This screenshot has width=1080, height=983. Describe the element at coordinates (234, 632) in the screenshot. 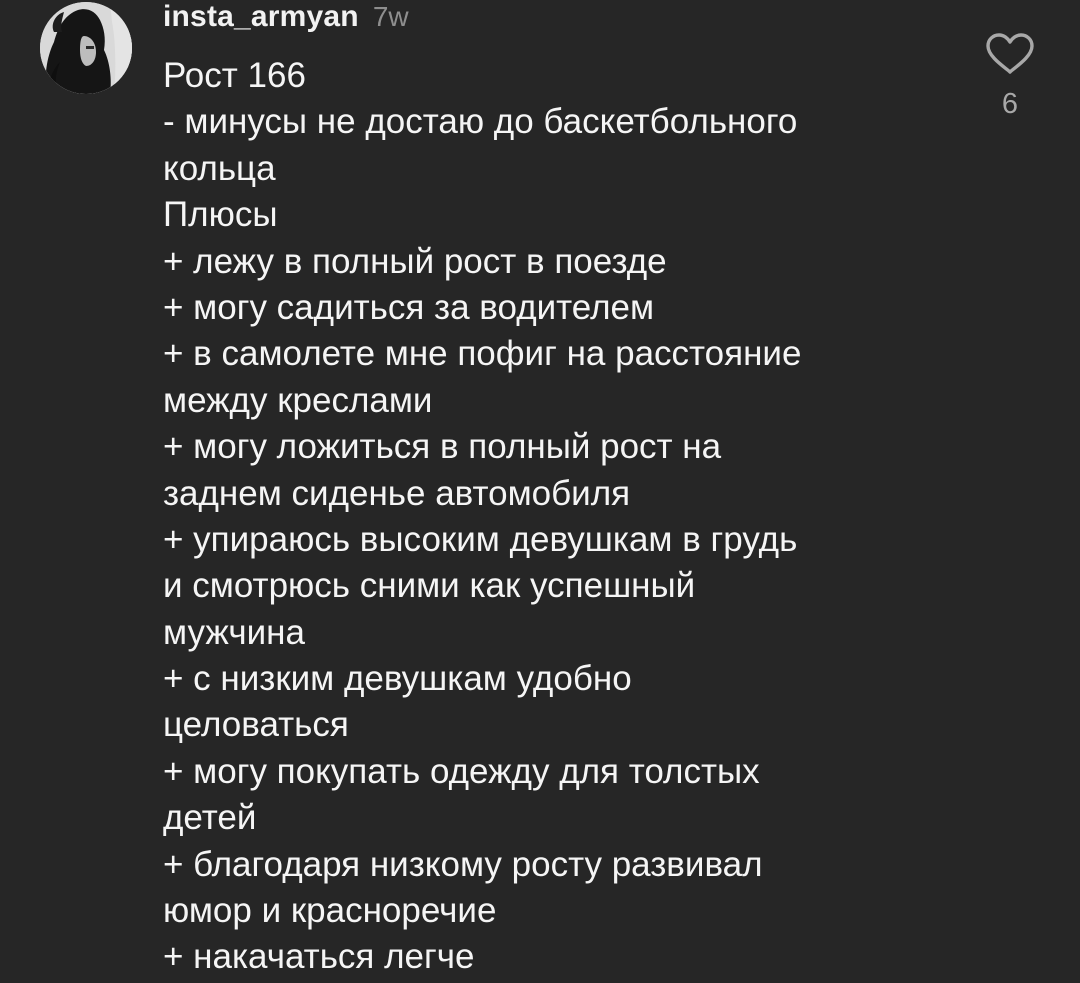

I see `comment-line: мужчина` at that location.